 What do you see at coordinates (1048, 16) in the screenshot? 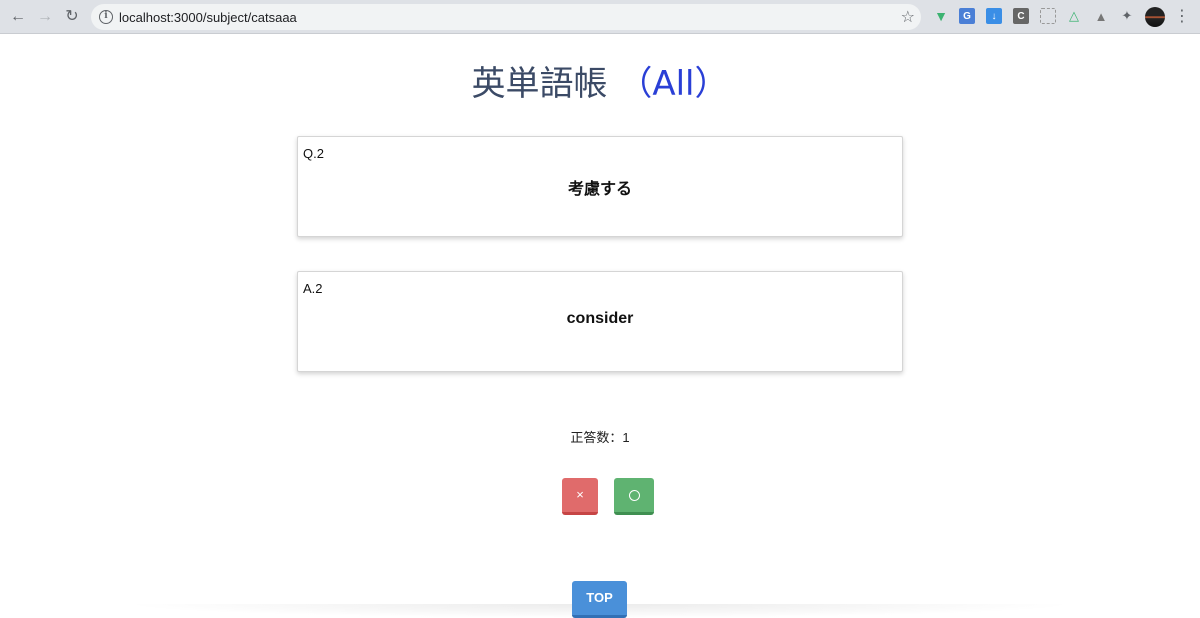
I see `screenshot-icon` at bounding box center [1048, 16].